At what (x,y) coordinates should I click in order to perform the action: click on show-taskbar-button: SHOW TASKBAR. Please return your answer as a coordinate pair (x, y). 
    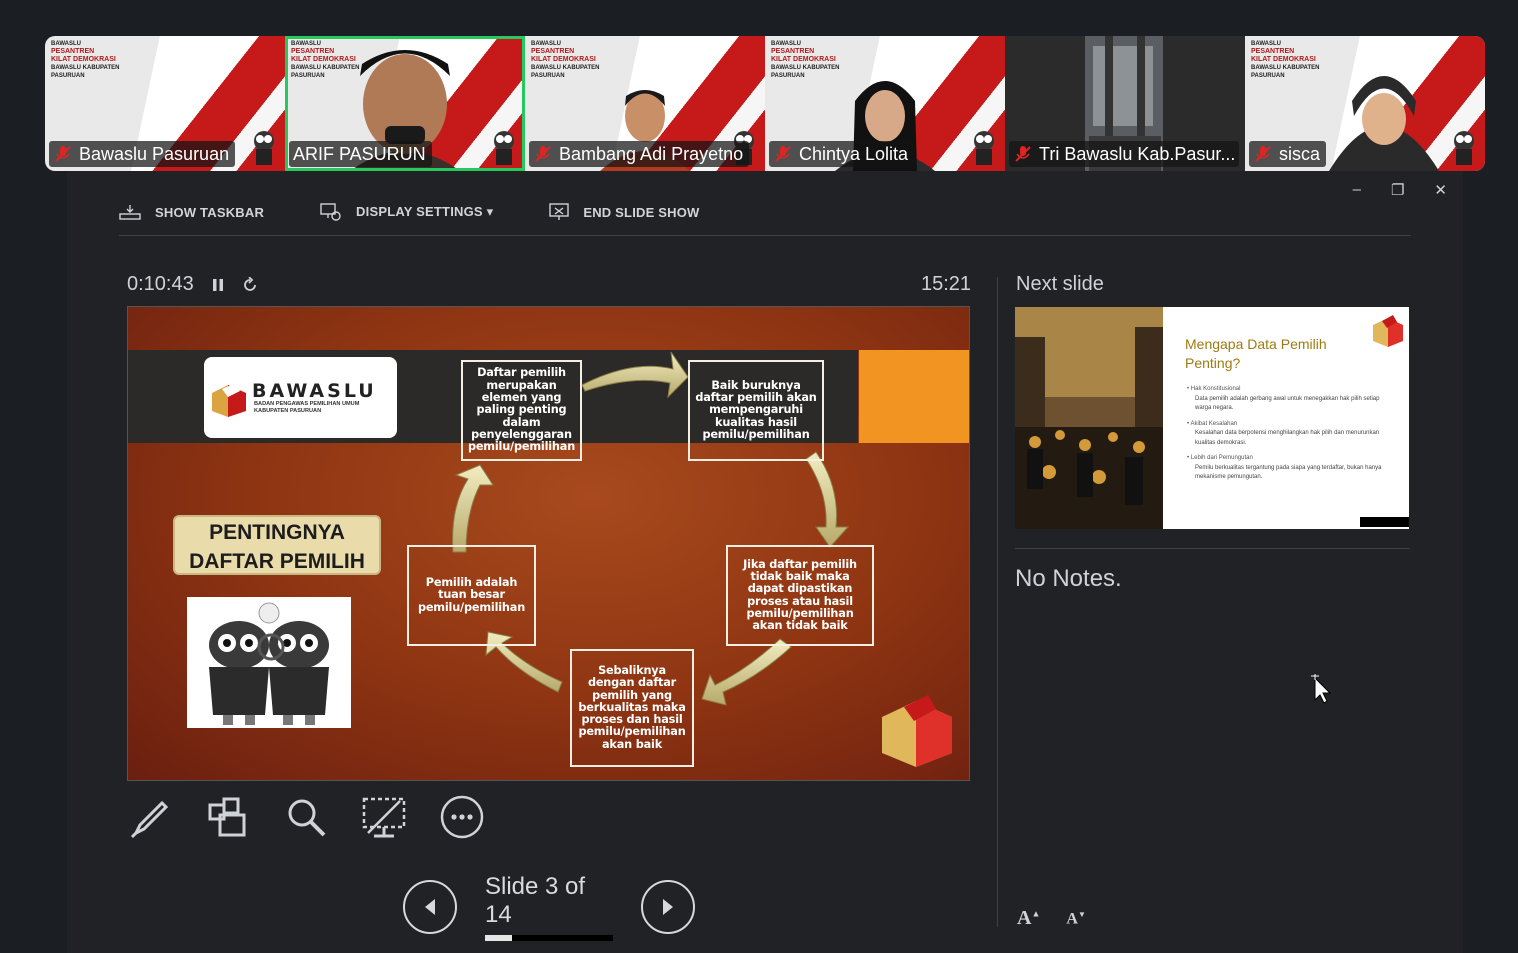
    Looking at the image, I should click on (191, 212).